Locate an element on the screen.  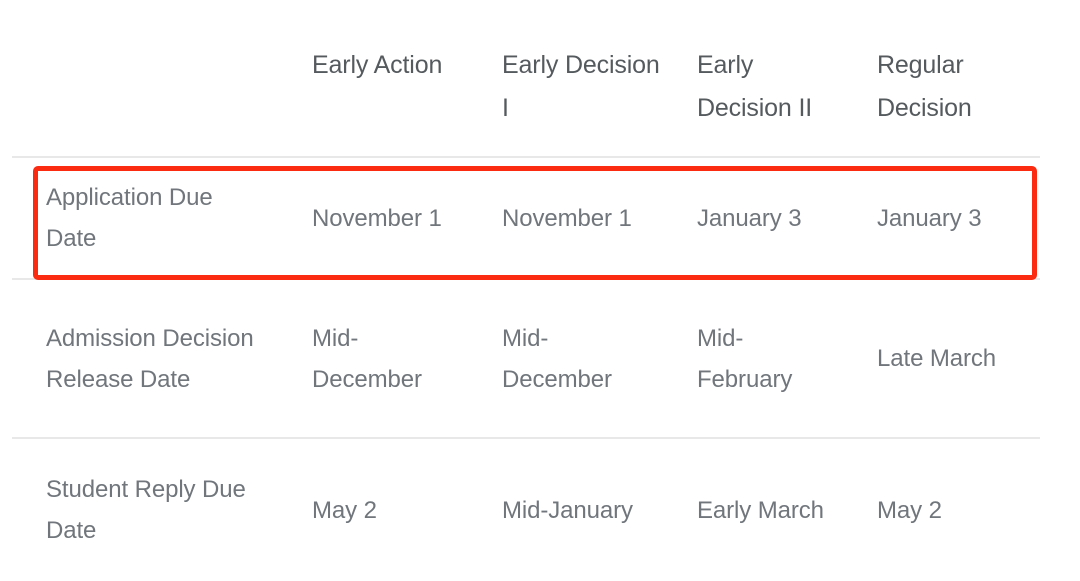
column-header-regular-decision: Regular Decision is located at coordinates (924, 86).